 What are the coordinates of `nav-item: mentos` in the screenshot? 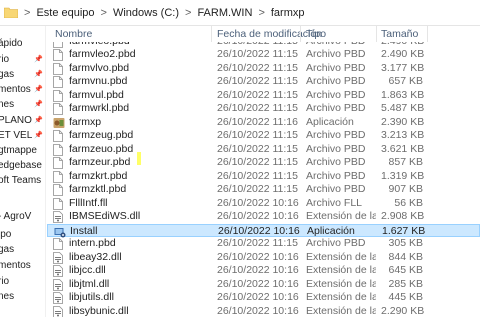 It's located at (22, 267).